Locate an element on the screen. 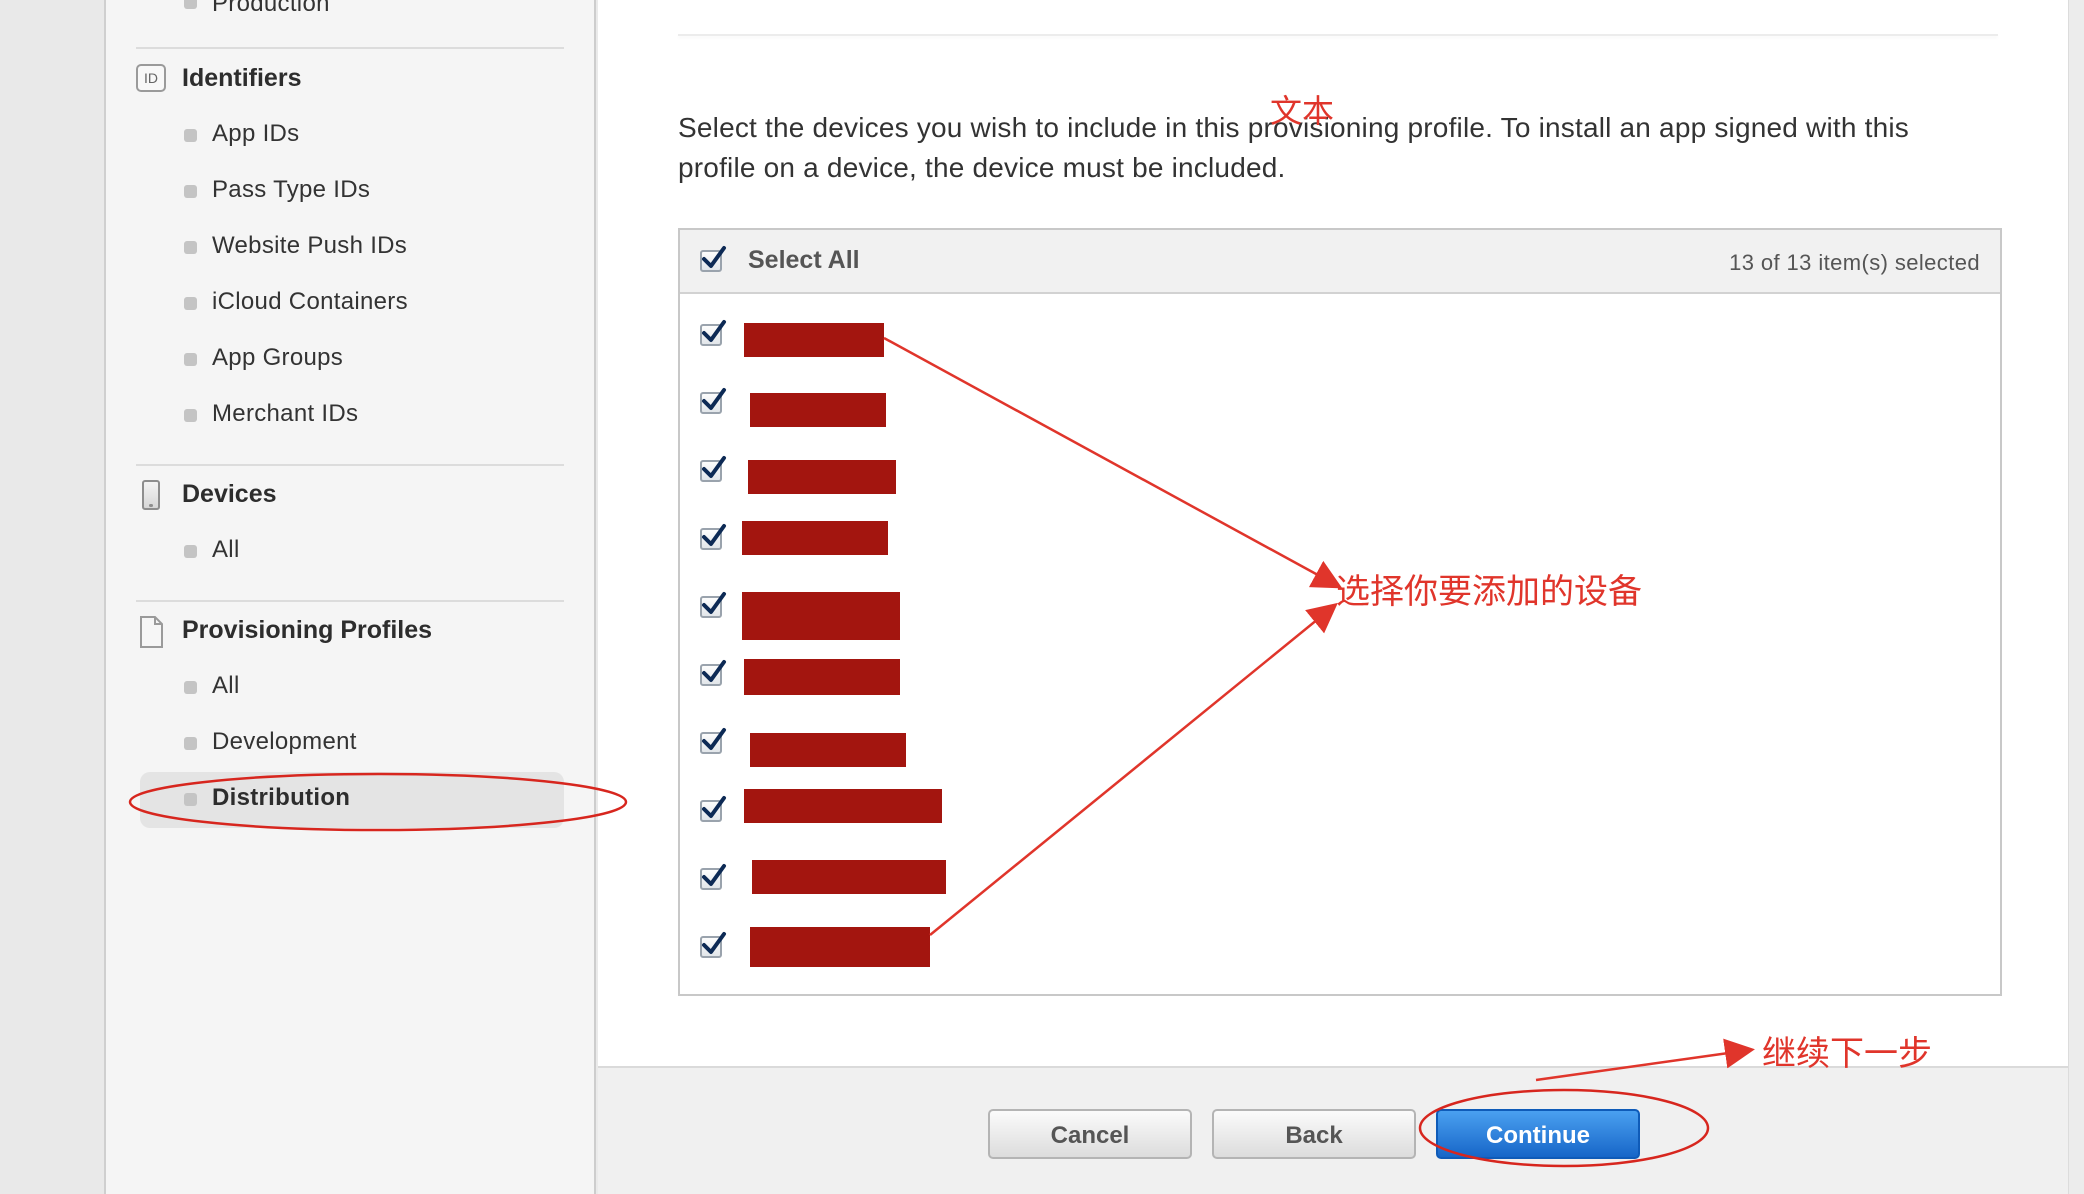 This screenshot has height=1194, width=2084. cancel-button: Cancel is located at coordinates (1090, 1134).